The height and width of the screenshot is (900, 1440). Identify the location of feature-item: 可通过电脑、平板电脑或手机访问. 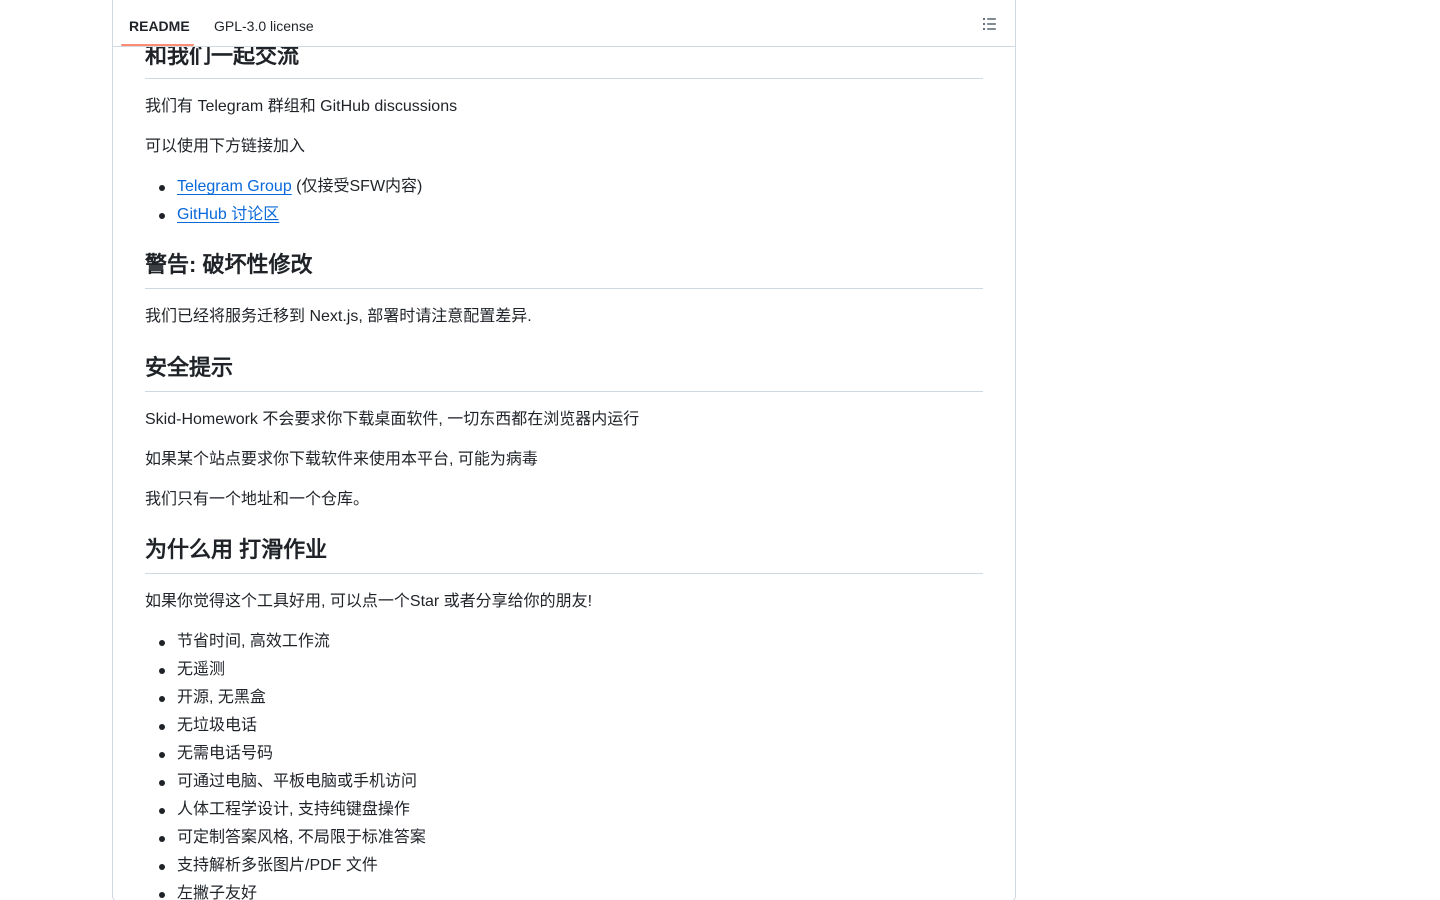
(287, 782).